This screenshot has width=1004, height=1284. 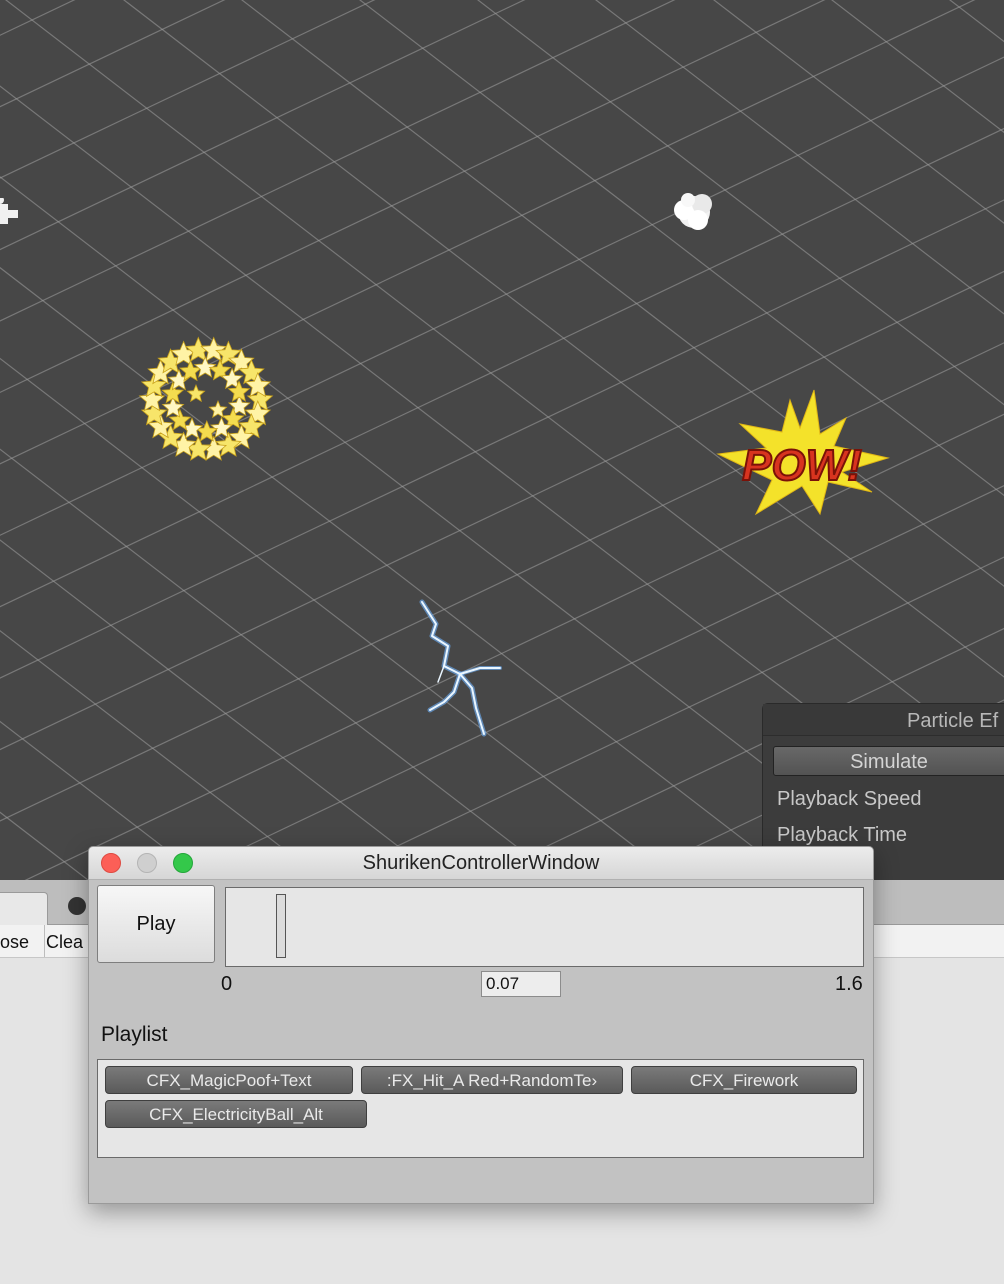 I want to click on timeline-max-label: 1.6, so click(x=849, y=984).